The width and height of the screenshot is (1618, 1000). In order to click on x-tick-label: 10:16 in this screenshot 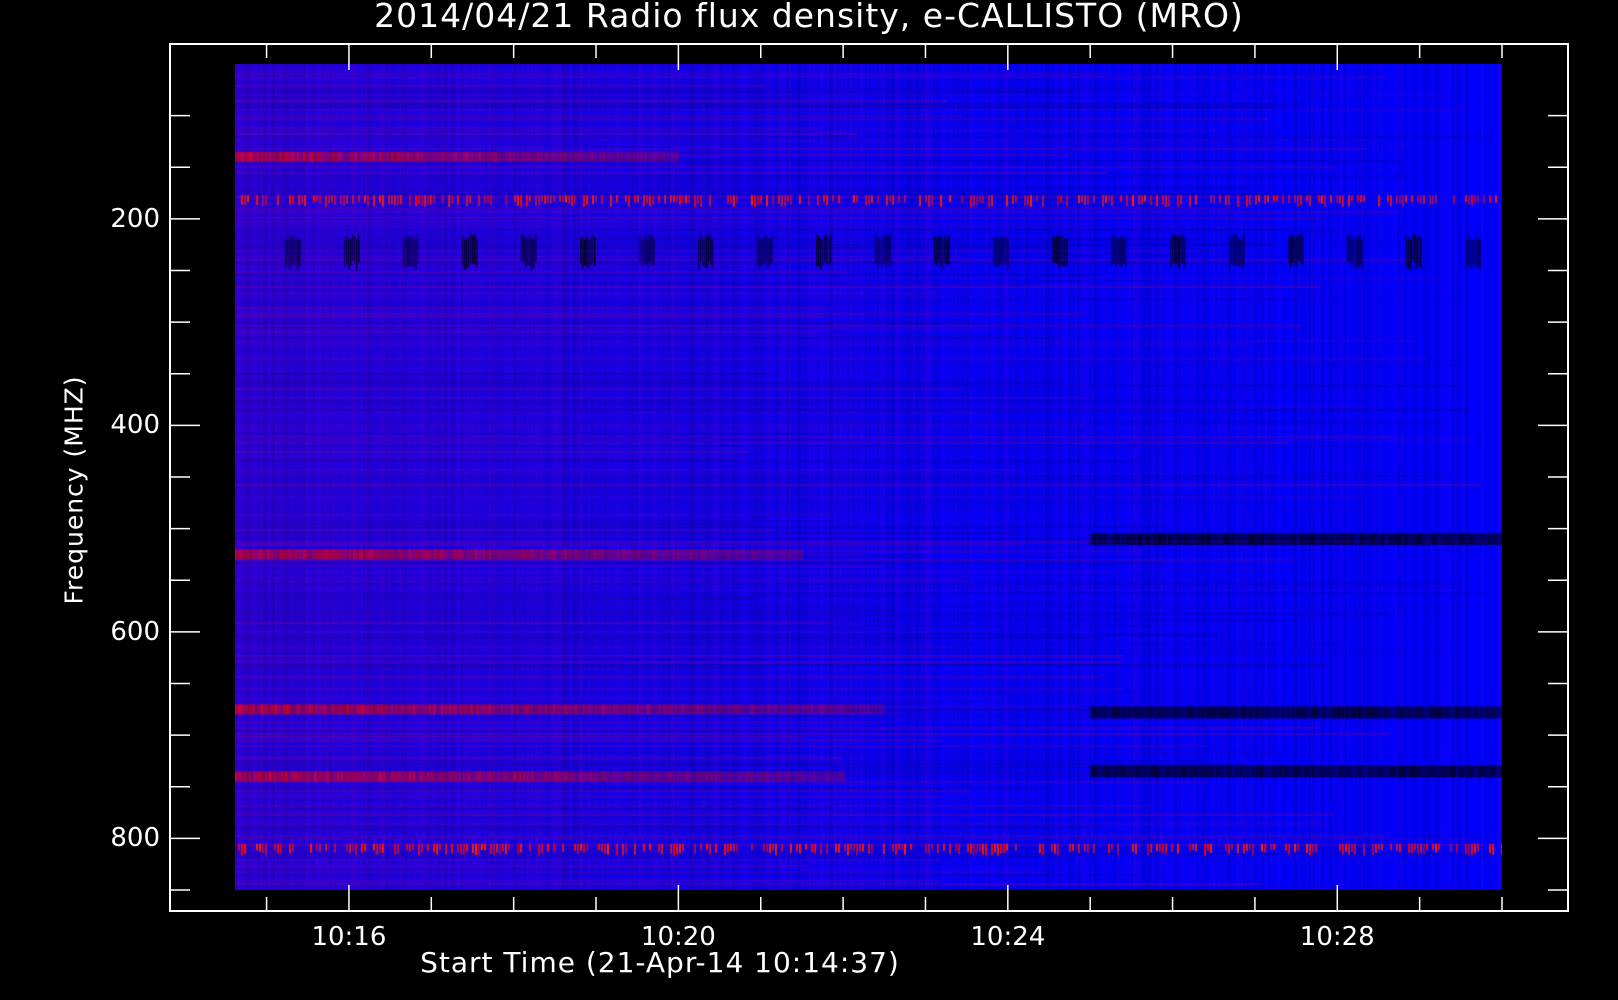, I will do `click(349, 937)`.